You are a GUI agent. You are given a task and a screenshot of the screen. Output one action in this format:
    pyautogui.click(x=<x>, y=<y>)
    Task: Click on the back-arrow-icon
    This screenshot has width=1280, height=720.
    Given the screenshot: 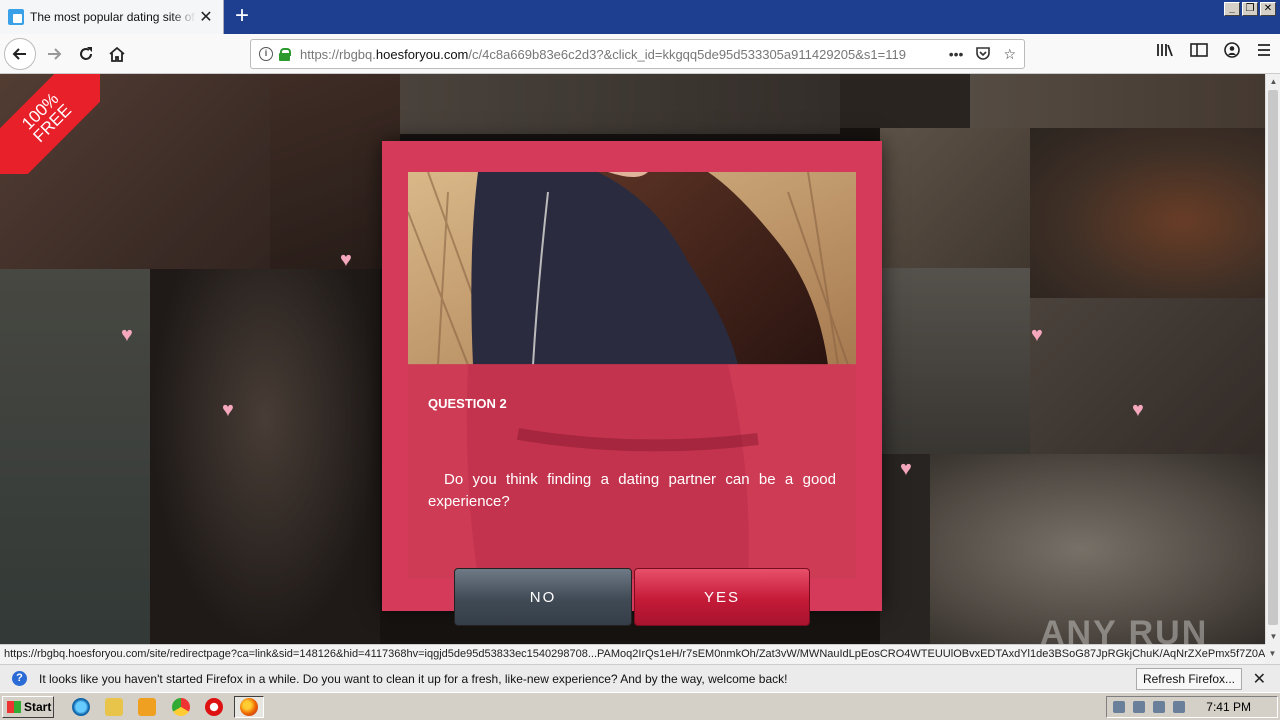 What is the action you would take?
    pyautogui.click(x=19, y=54)
    